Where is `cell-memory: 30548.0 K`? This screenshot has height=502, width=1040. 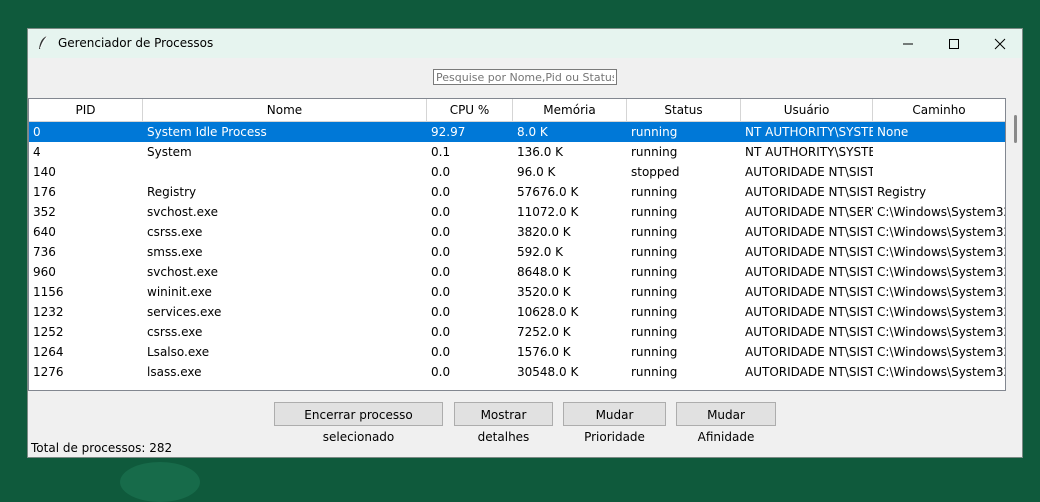 cell-memory: 30548.0 K is located at coordinates (548, 372).